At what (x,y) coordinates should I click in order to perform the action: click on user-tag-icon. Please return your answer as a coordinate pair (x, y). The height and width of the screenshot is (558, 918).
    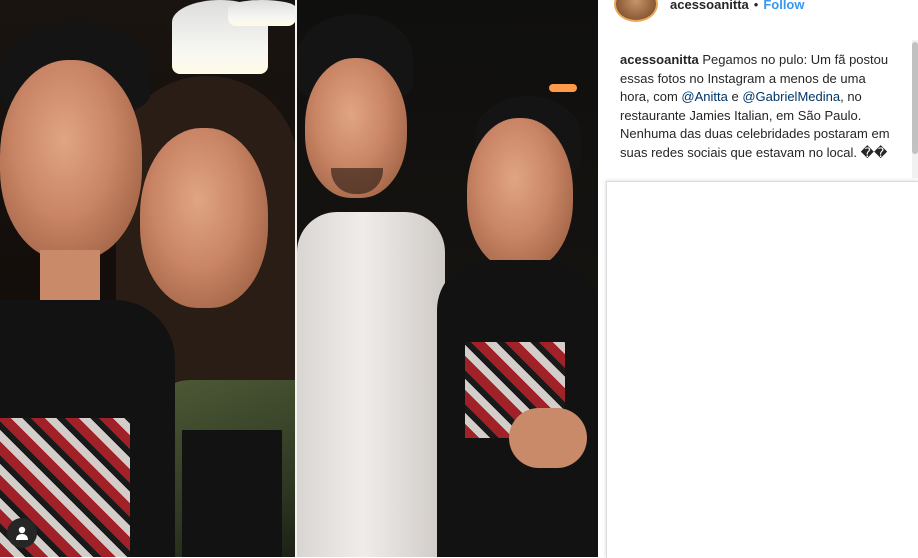
    Looking at the image, I should click on (22, 533).